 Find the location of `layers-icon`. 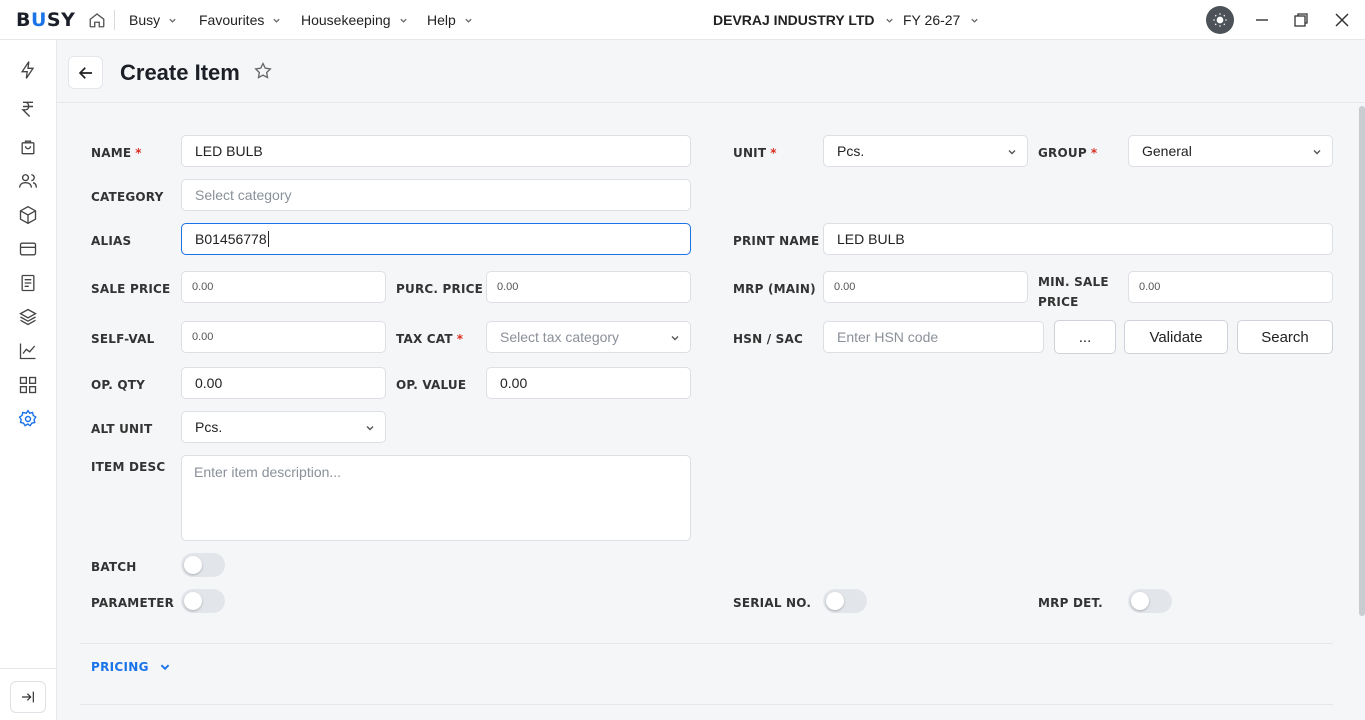

layers-icon is located at coordinates (28, 317).